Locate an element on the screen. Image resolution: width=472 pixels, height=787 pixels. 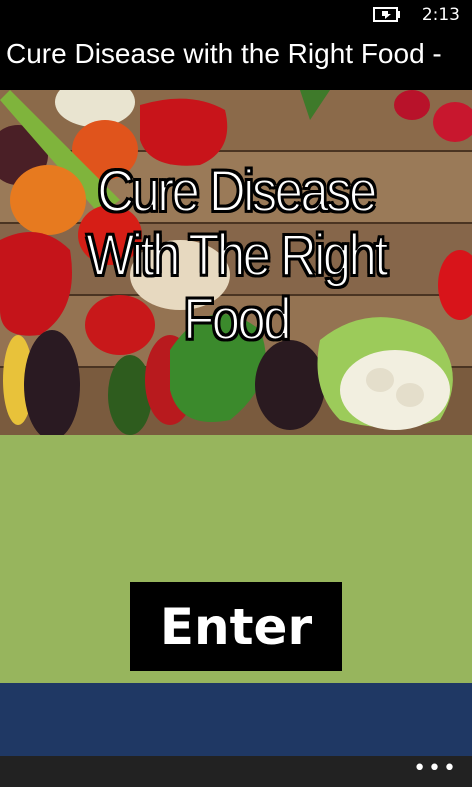
hero-title-line1: Cure Disease is located at coordinates (237, 192).